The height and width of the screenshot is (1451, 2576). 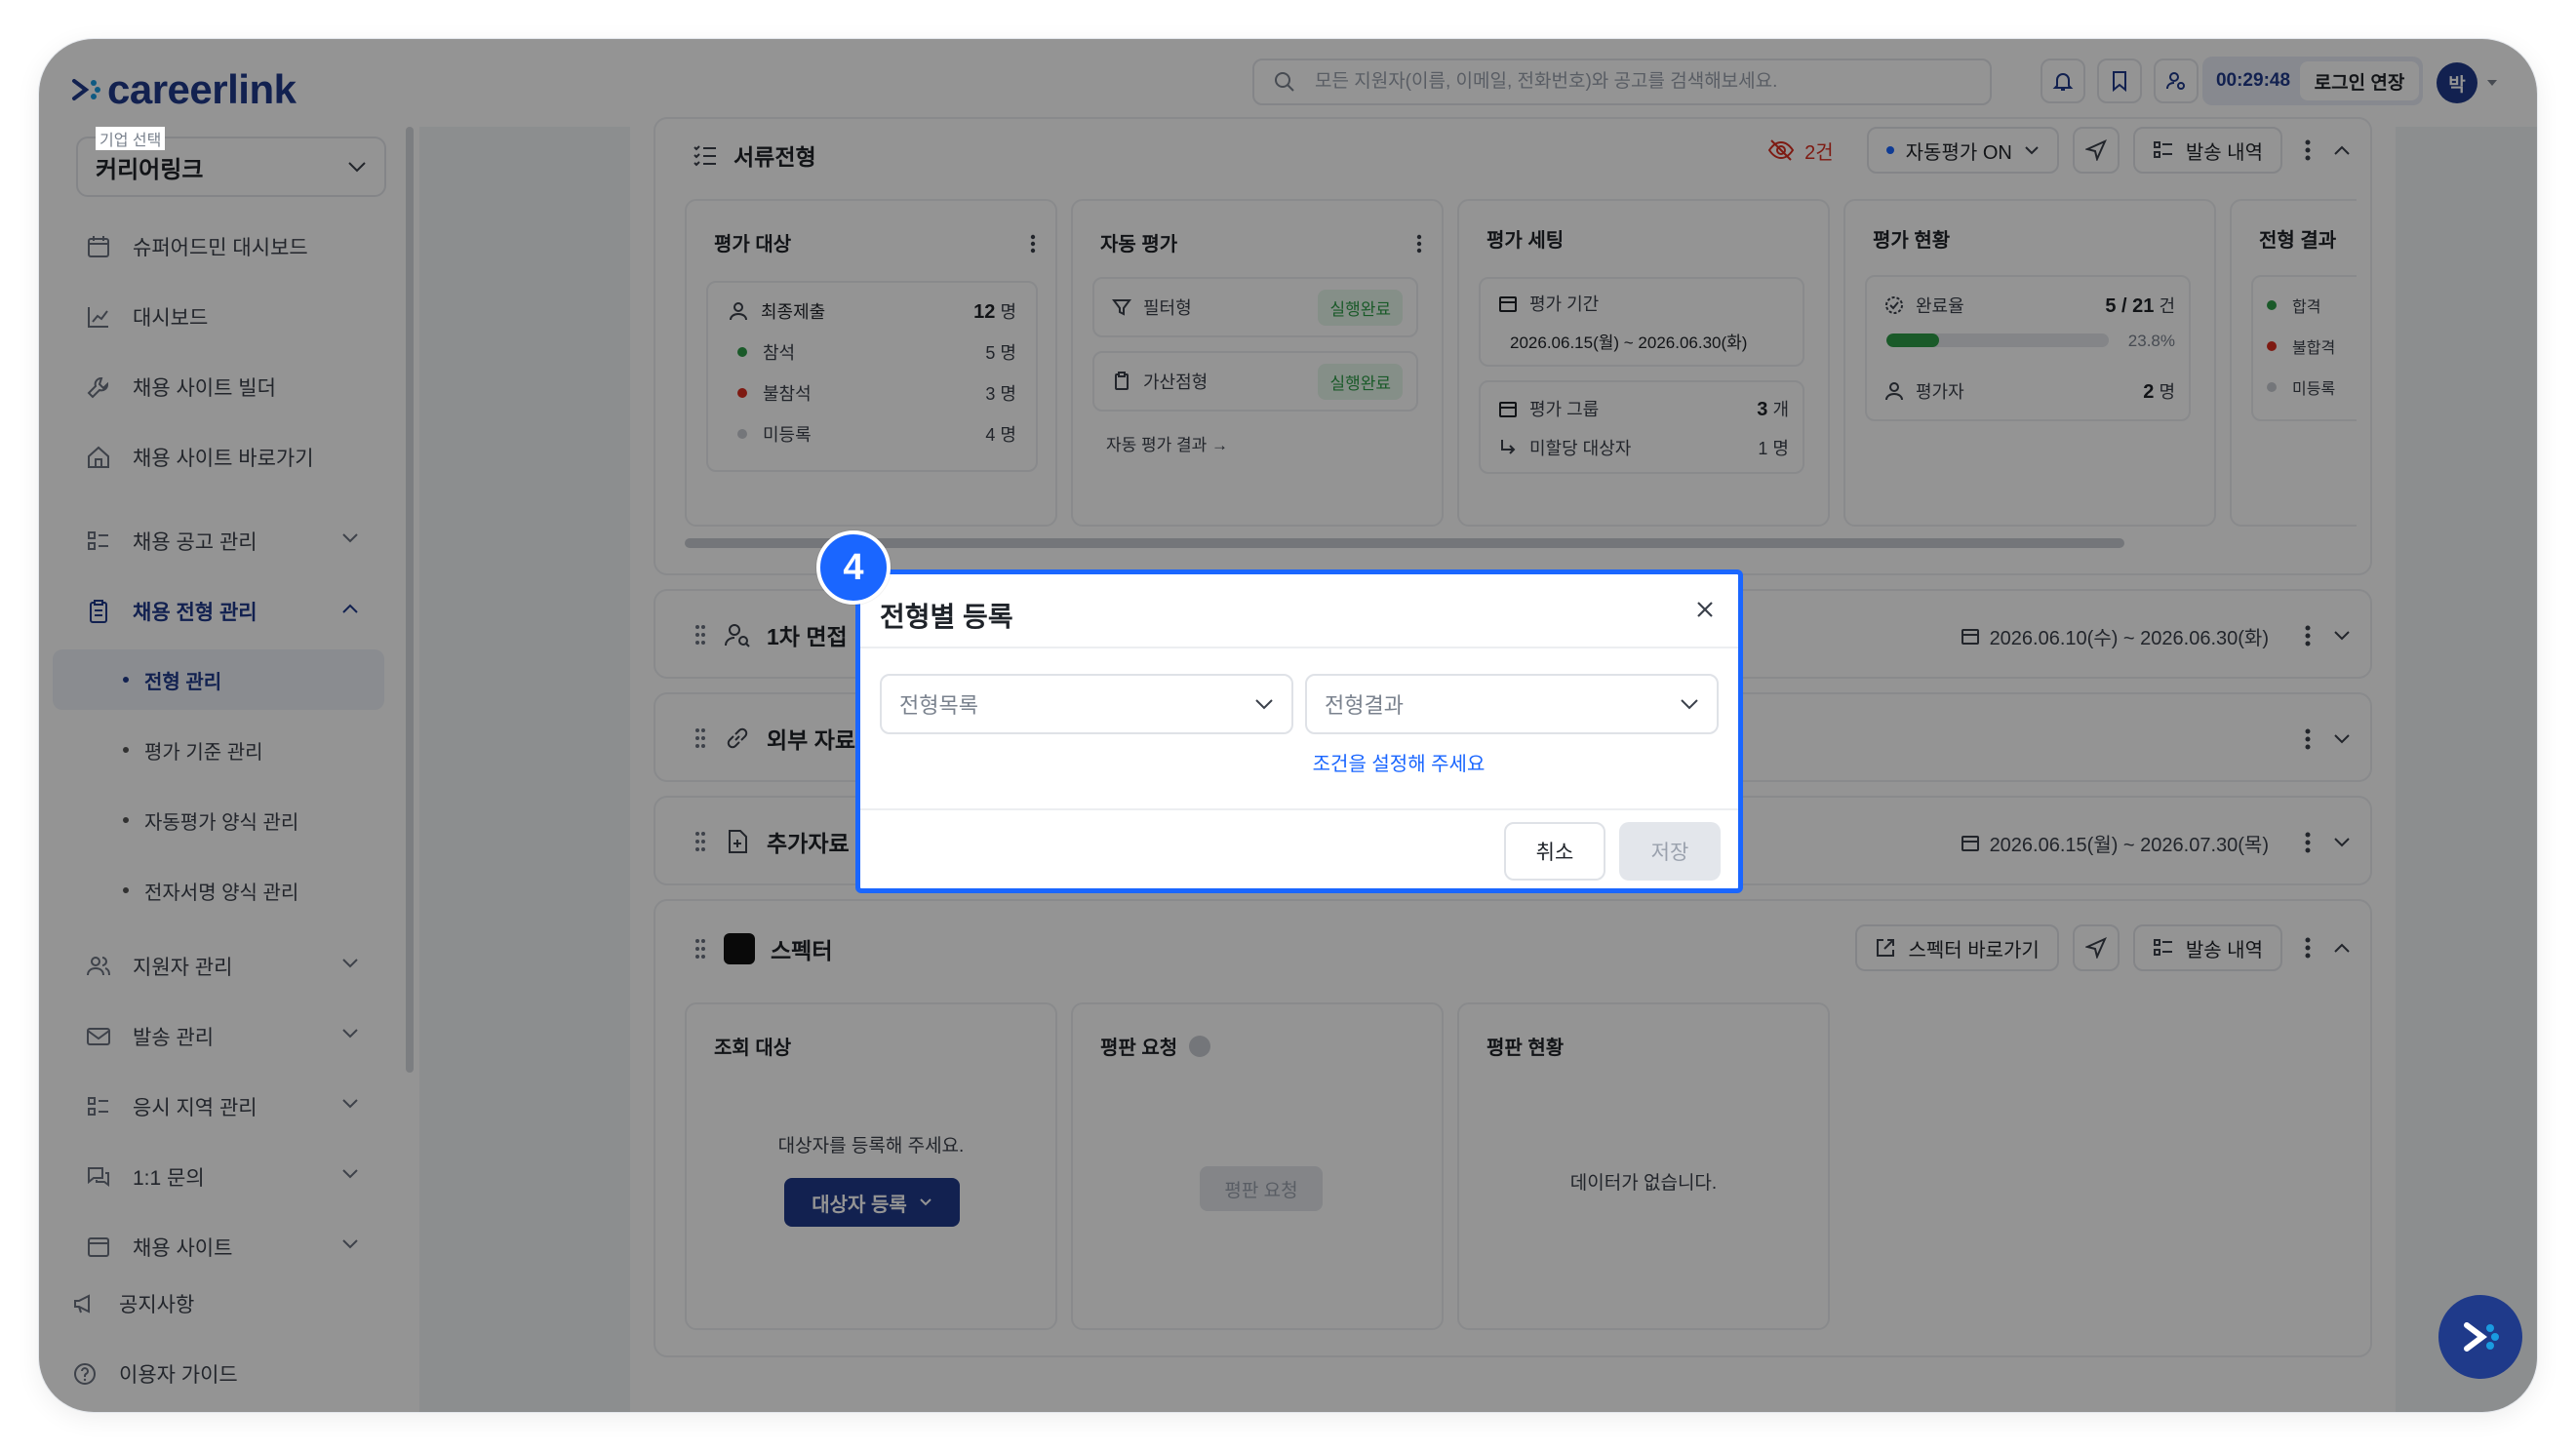 I want to click on close-icon, so click(x=1705, y=609).